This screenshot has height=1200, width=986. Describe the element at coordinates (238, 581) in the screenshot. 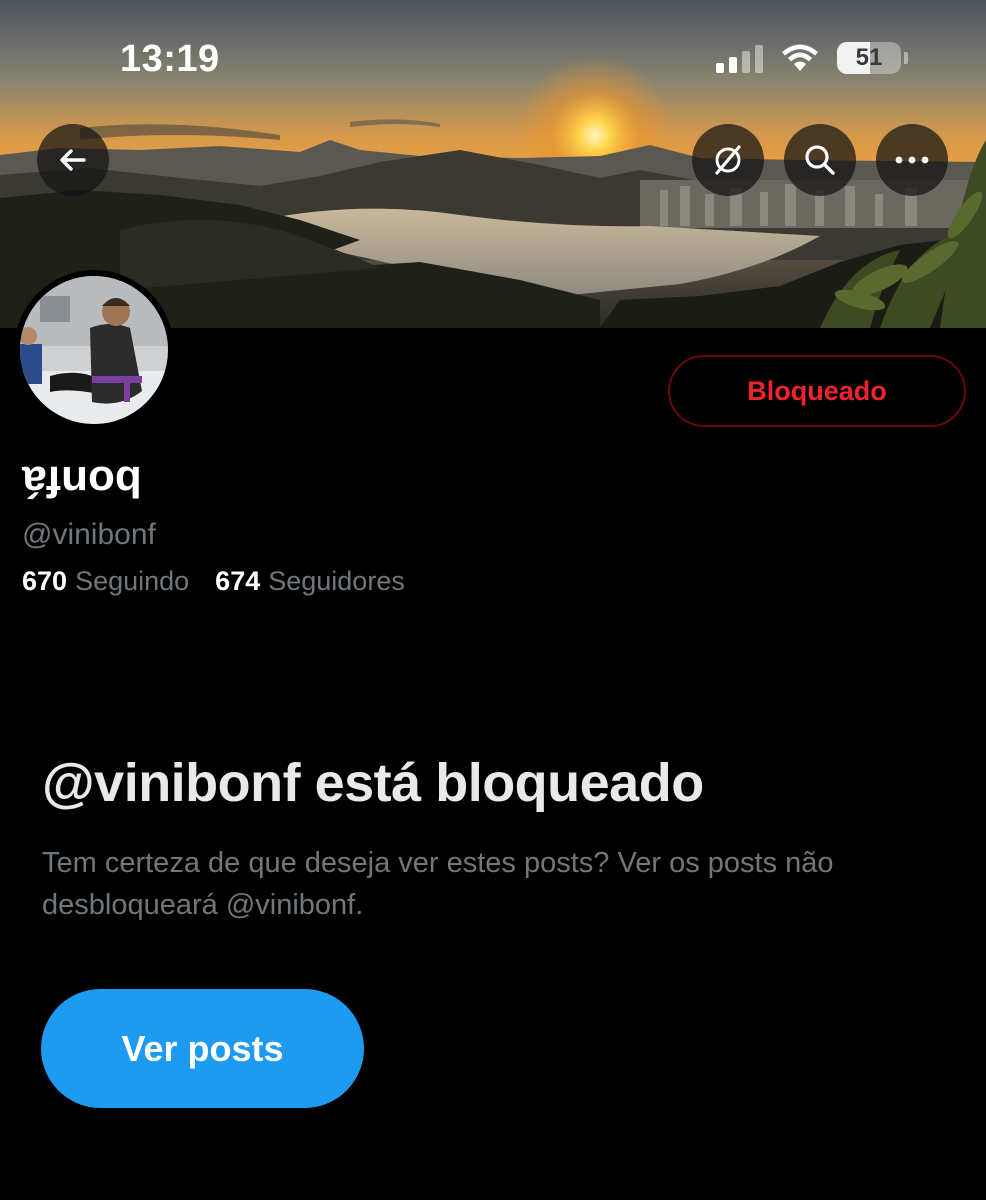

I see `followers-count: 674` at that location.